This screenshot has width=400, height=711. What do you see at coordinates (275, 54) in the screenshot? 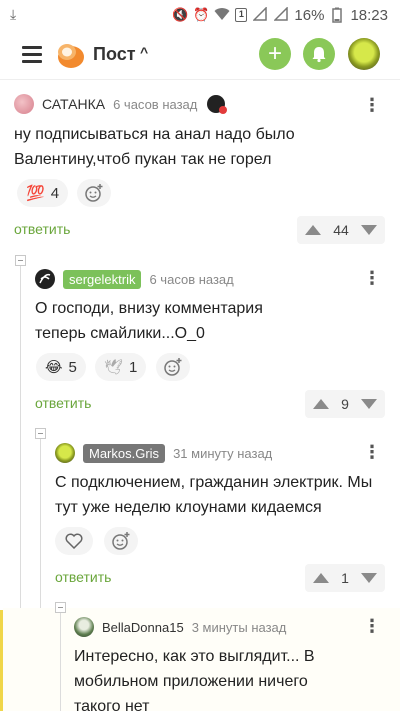
I see `add-post-button: +` at bounding box center [275, 54].